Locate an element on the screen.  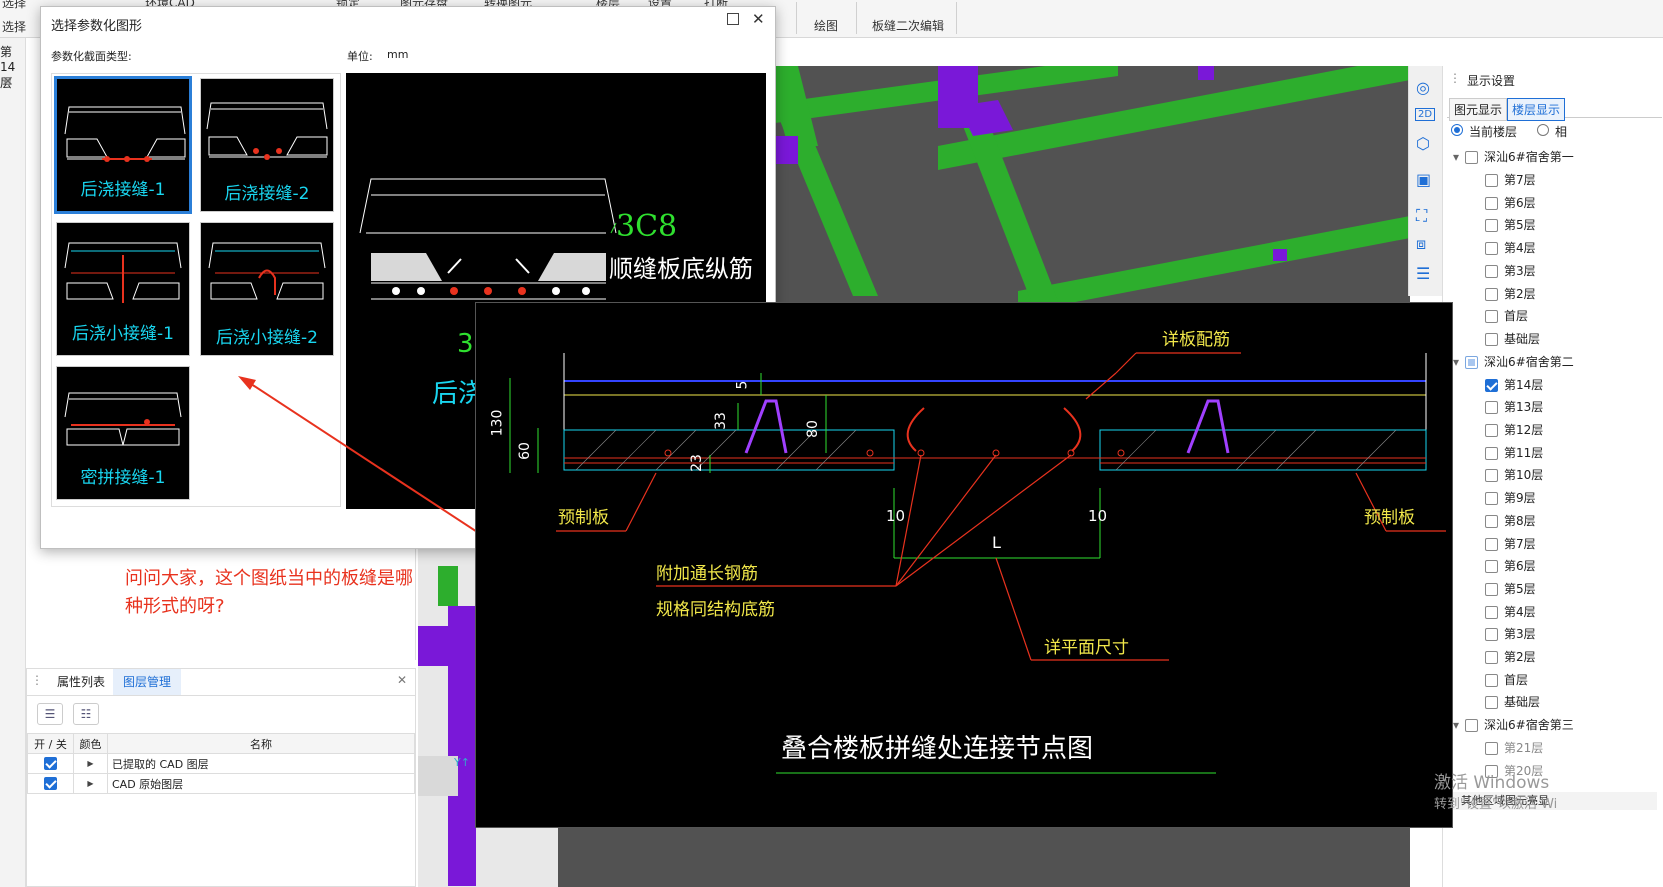
thumb-close-joint-1: 密拼接缝-1 is located at coordinates (123, 433).